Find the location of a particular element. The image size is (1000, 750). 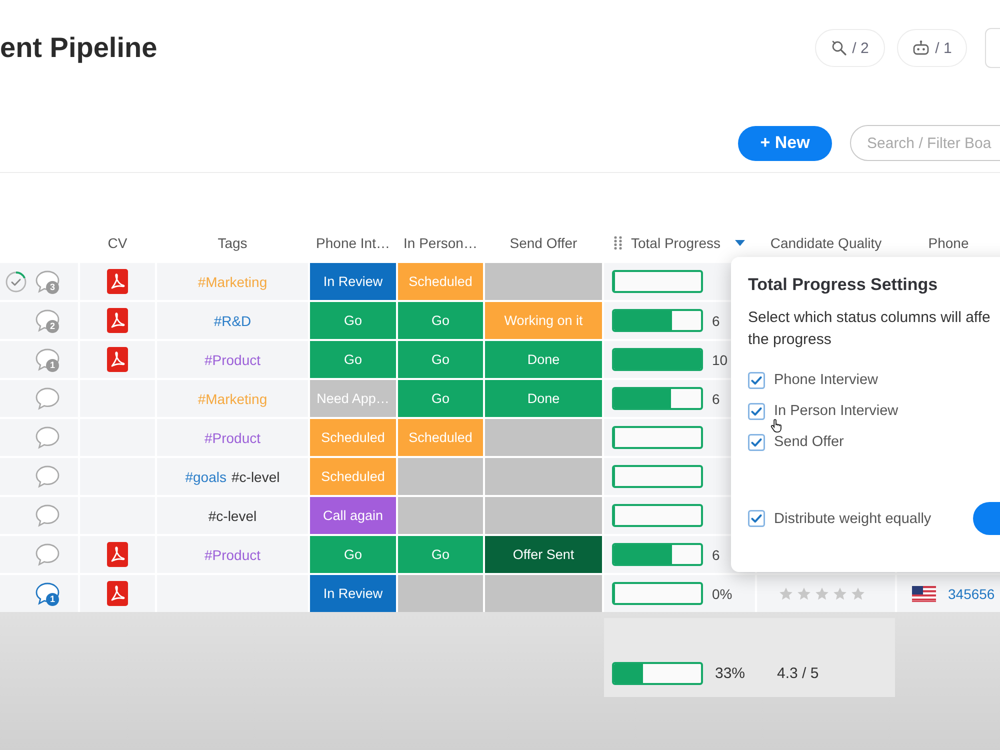

column-header: Phone is located at coordinates (948, 243).